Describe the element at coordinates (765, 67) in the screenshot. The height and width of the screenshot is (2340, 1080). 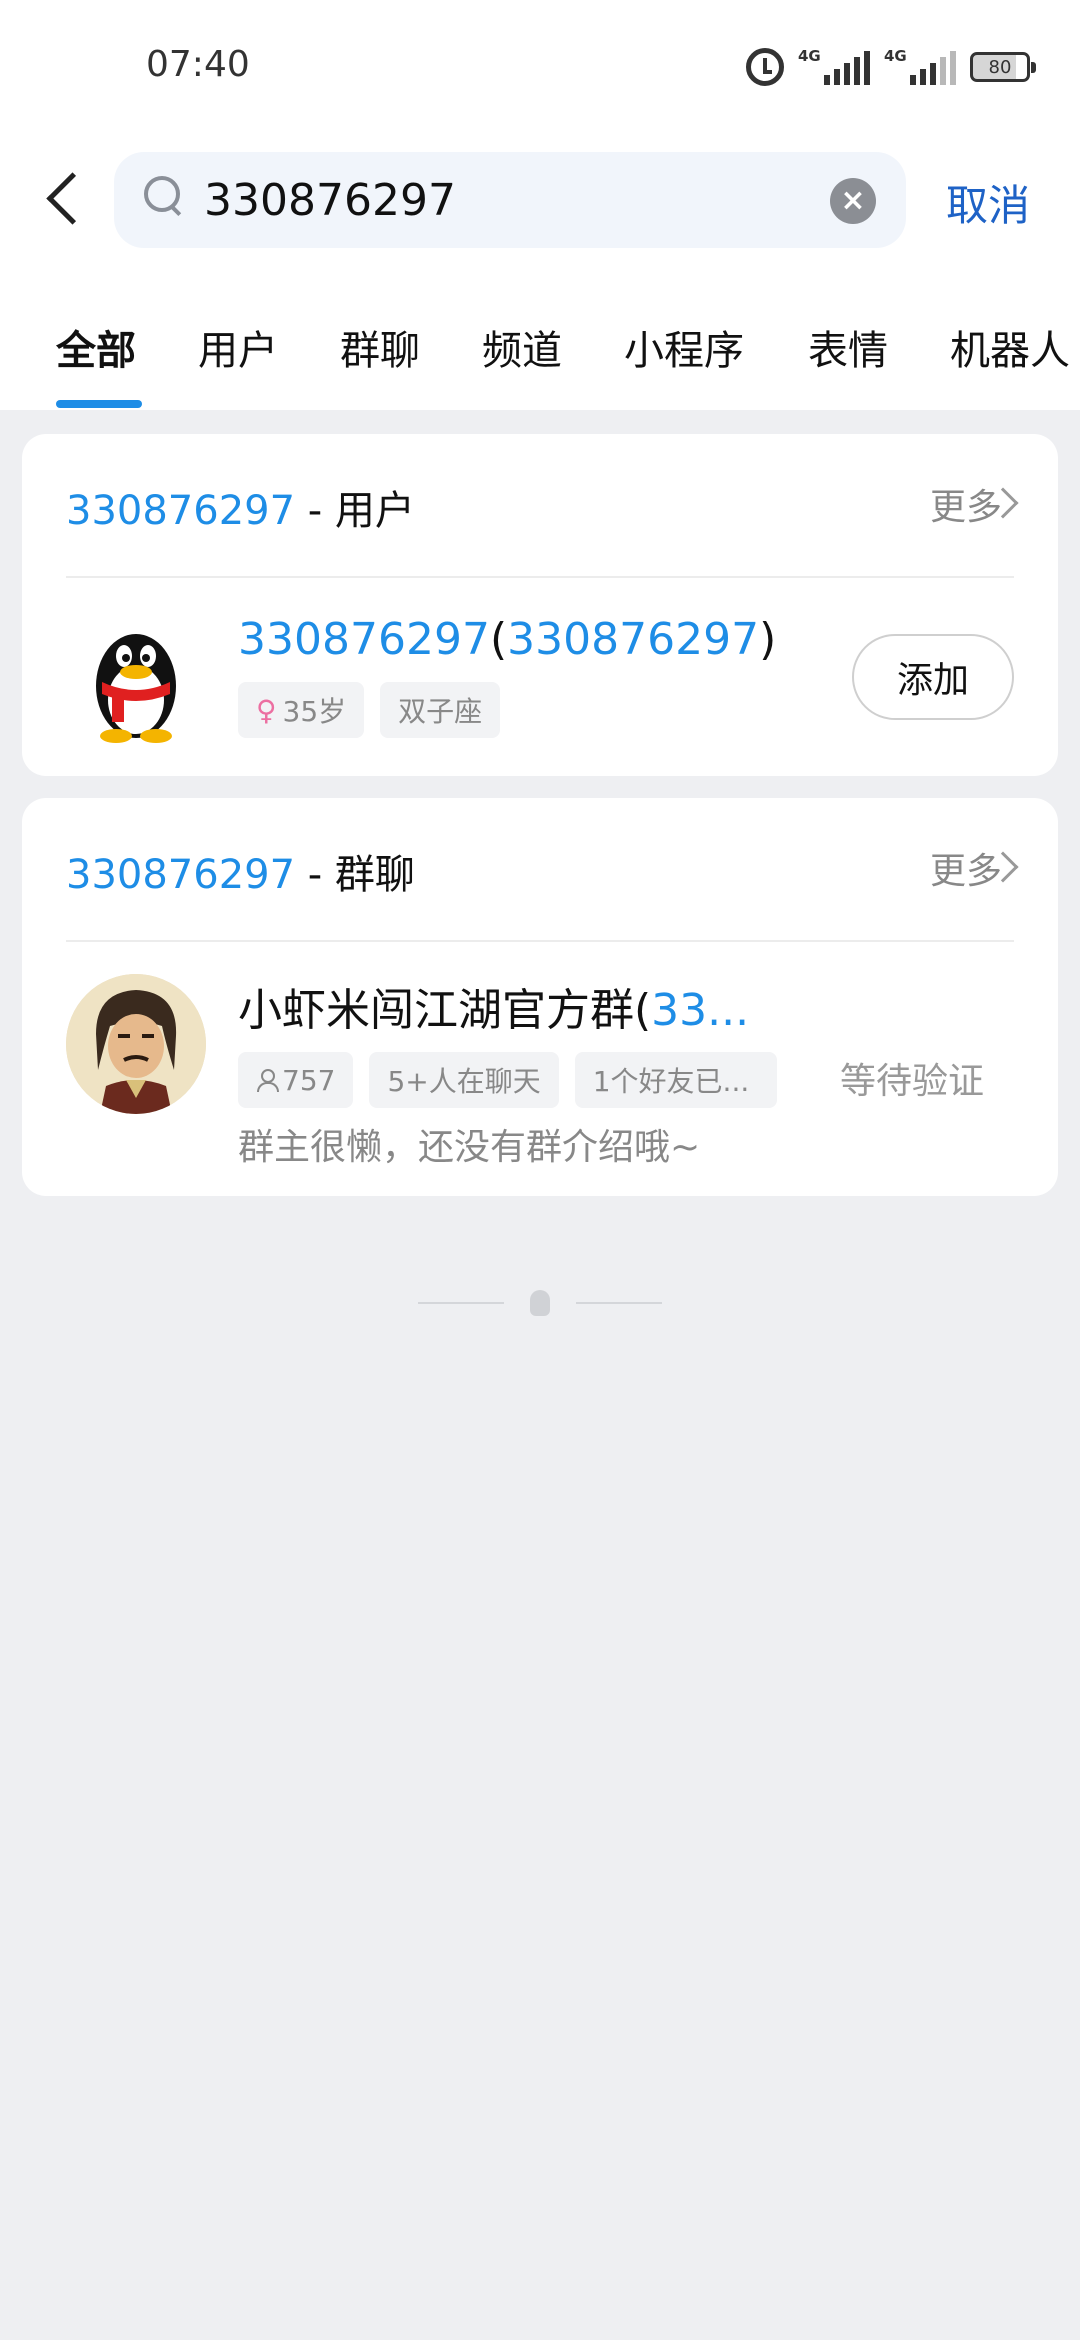
I see `alarm-icon` at that location.